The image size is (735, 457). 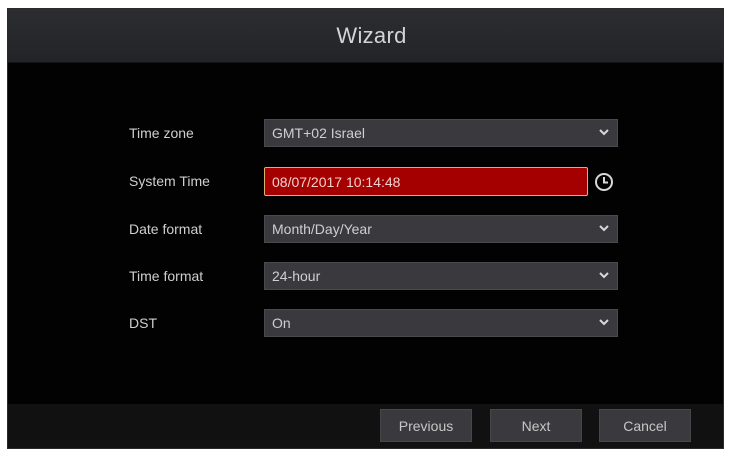 I want to click on next-button: Next, so click(x=536, y=425).